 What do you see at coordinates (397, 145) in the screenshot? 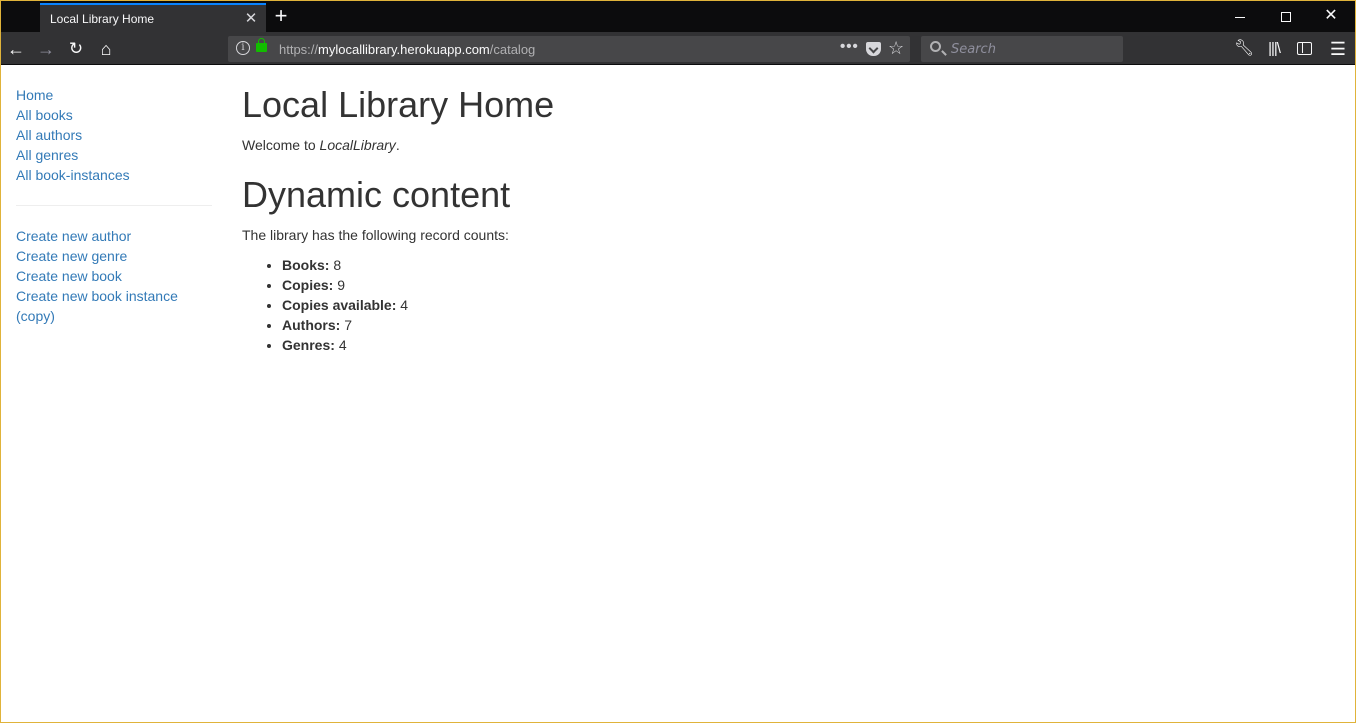
I see `welcome-suffix: .` at bounding box center [397, 145].